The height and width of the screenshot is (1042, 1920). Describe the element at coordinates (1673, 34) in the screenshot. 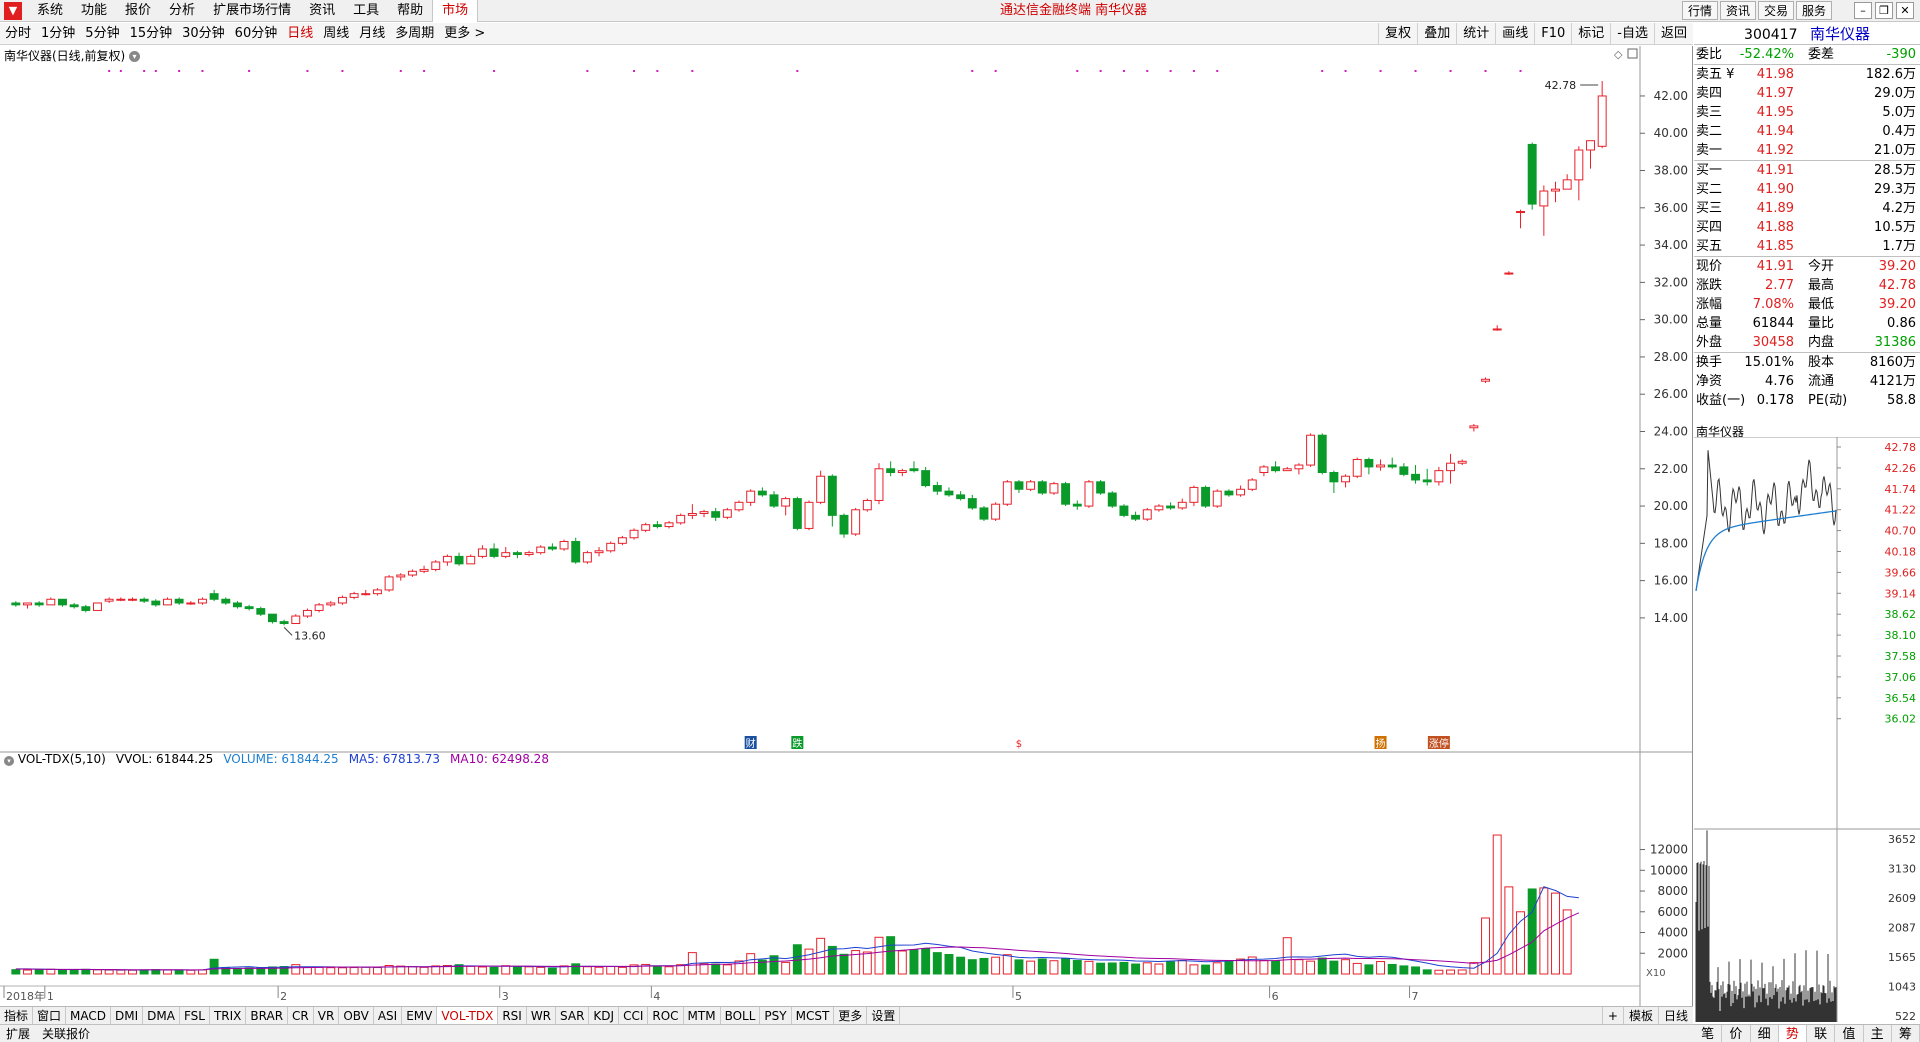

I see `chart-tool-7: 返回` at that location.